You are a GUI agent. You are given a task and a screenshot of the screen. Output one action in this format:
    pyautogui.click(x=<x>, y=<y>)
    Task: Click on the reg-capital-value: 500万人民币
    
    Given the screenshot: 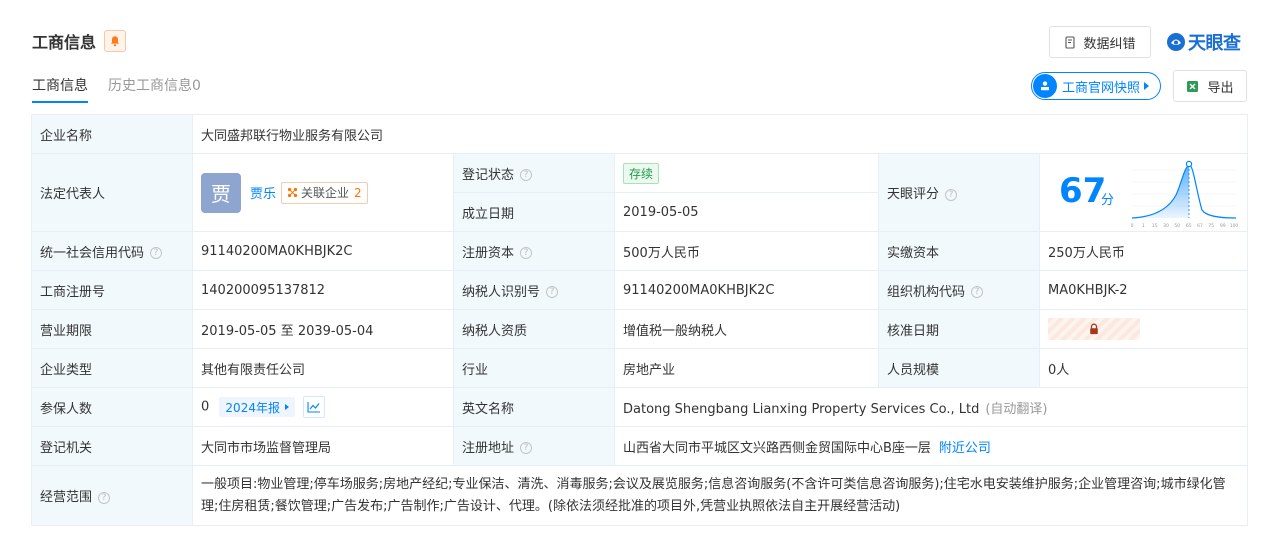 What is the action you would take?
    pyautogui.click(x=746, y=251)
    